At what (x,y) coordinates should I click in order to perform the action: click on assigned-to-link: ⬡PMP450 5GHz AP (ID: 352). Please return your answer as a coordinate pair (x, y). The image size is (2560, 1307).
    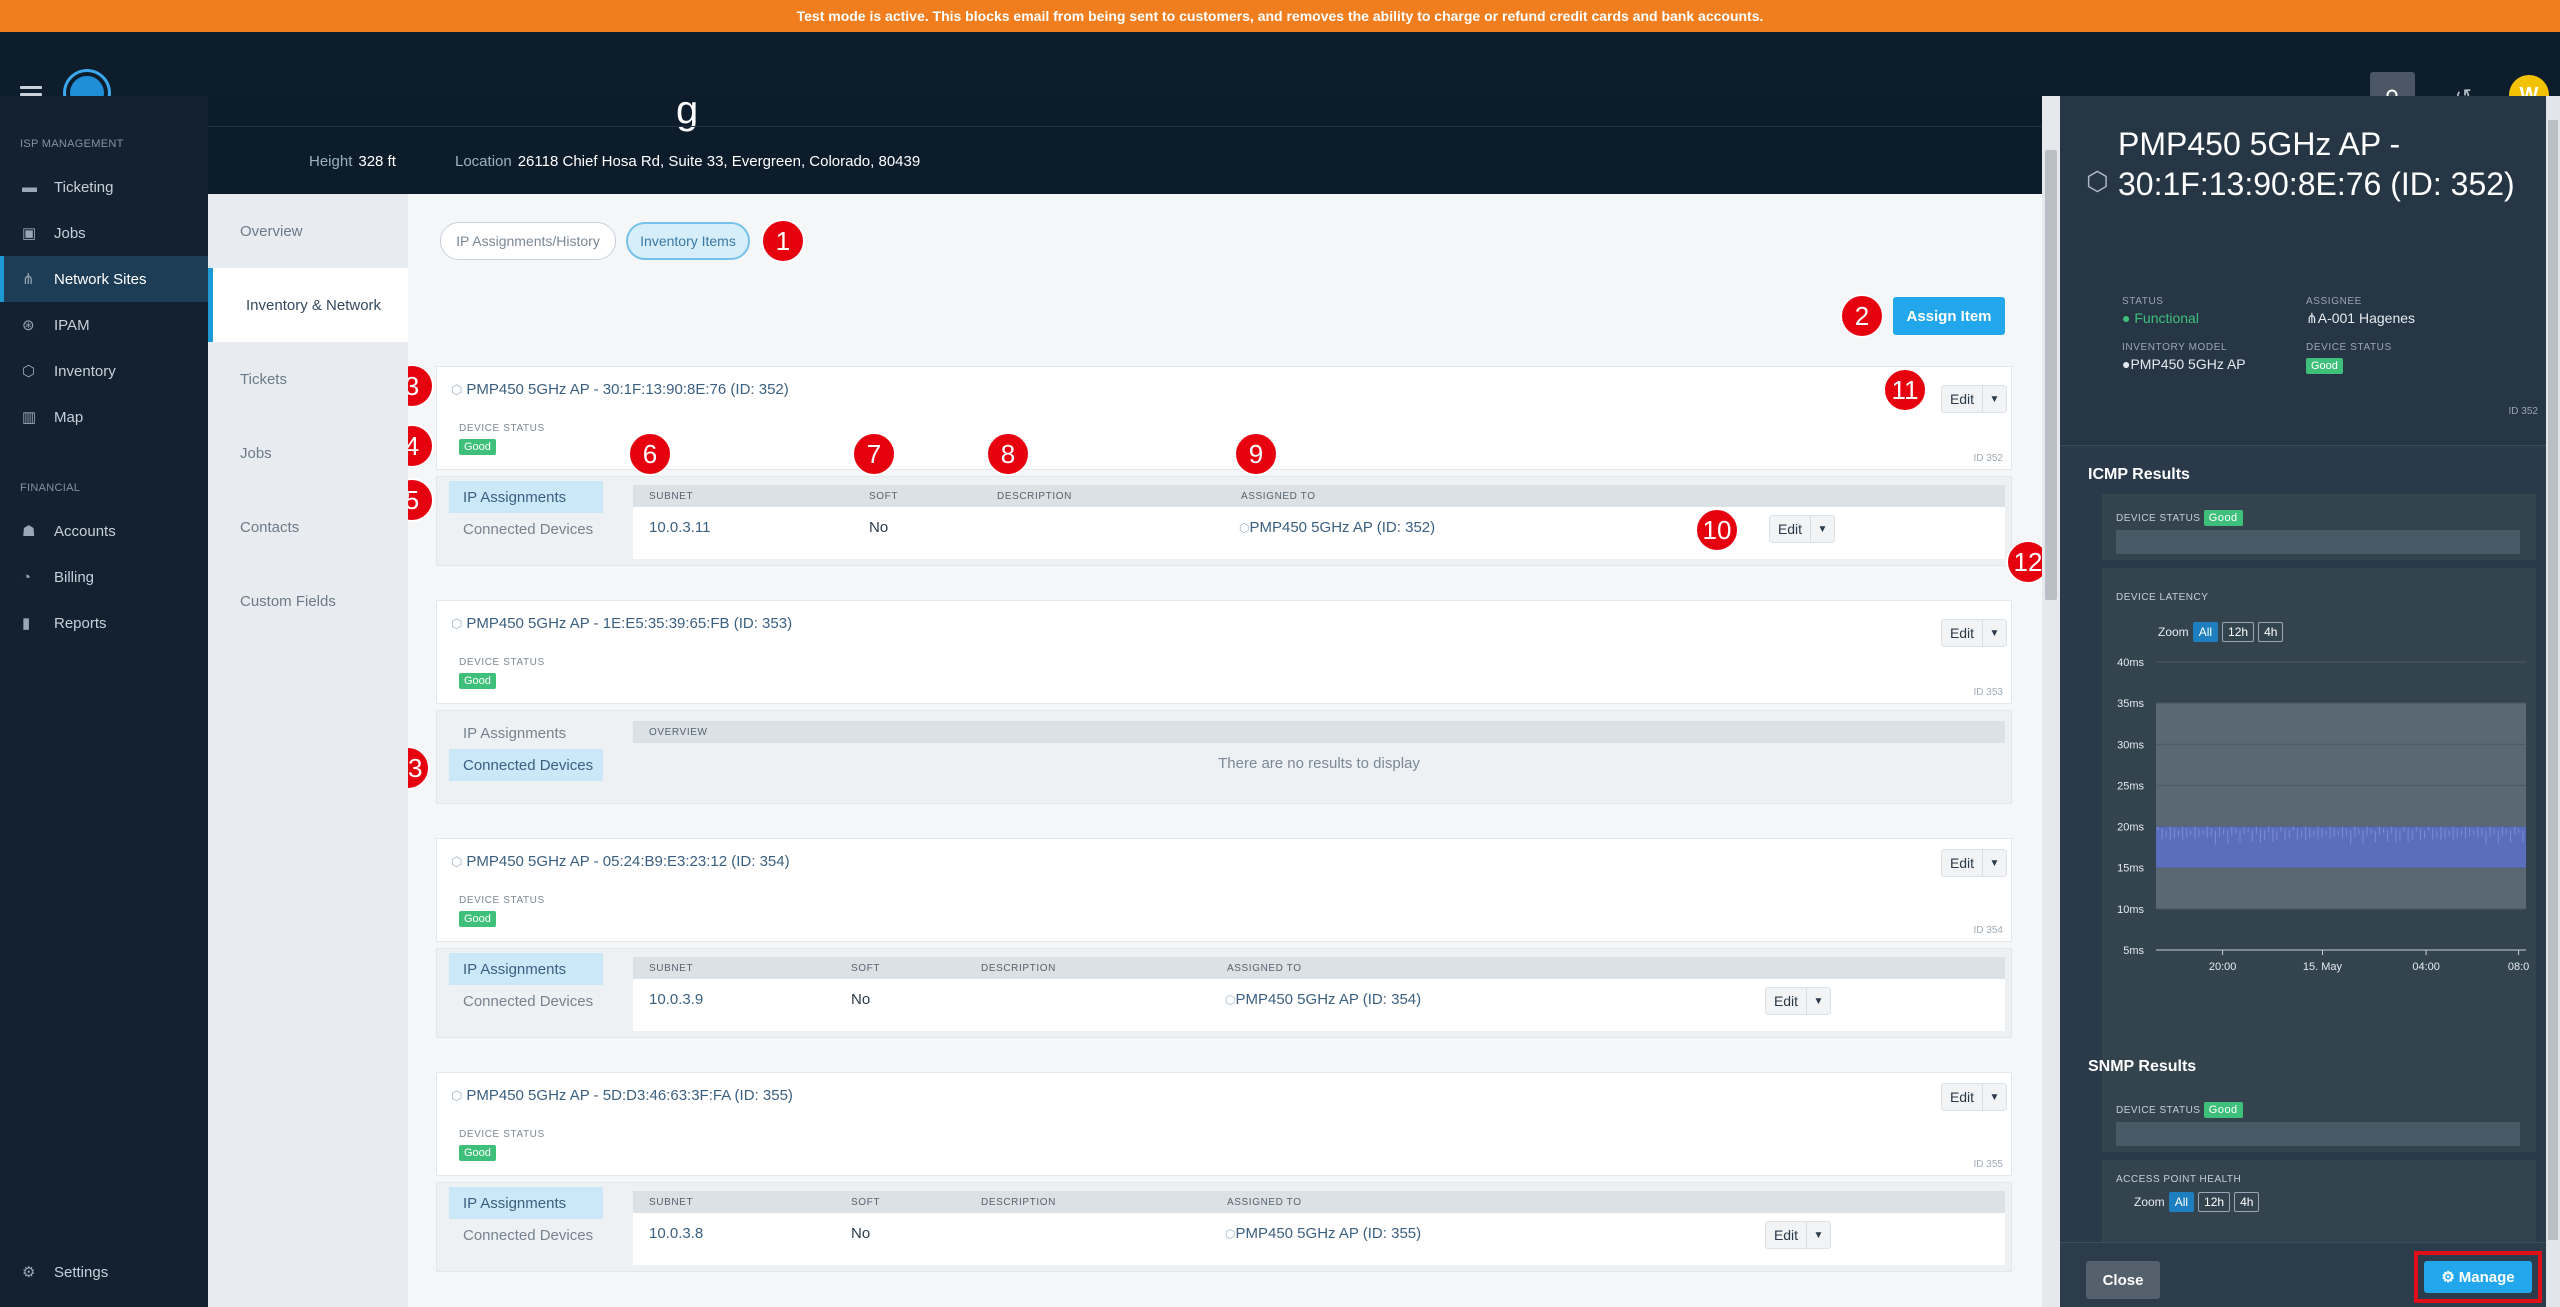
    Looking at the image, I should click on (1337, 527).